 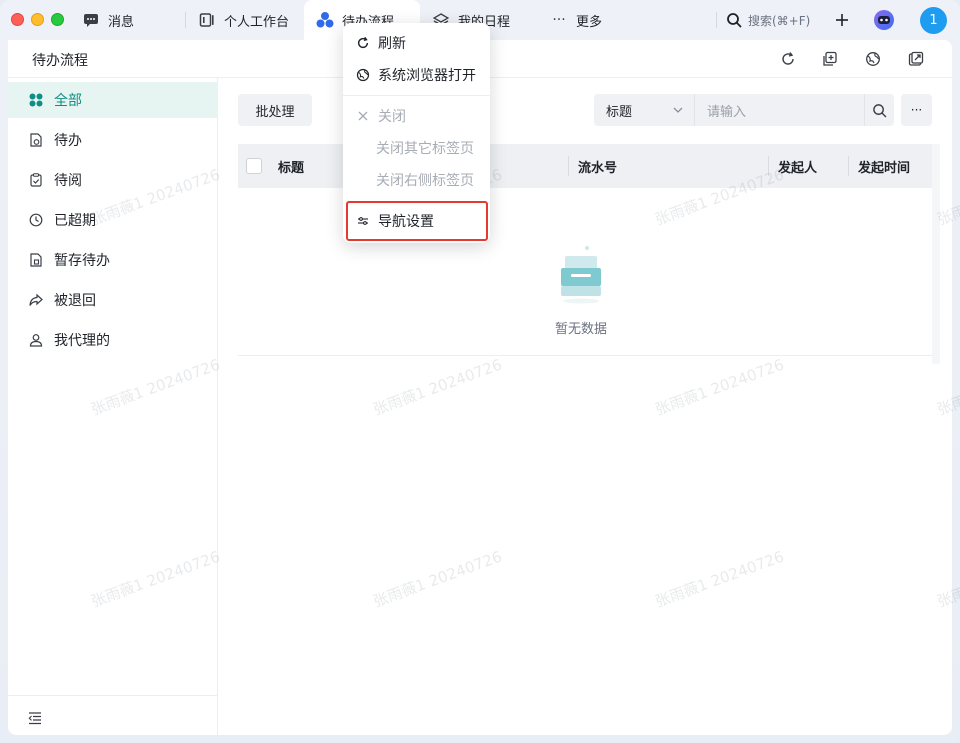 I want to click on sidebar-footer, so click(x=113, y=715).